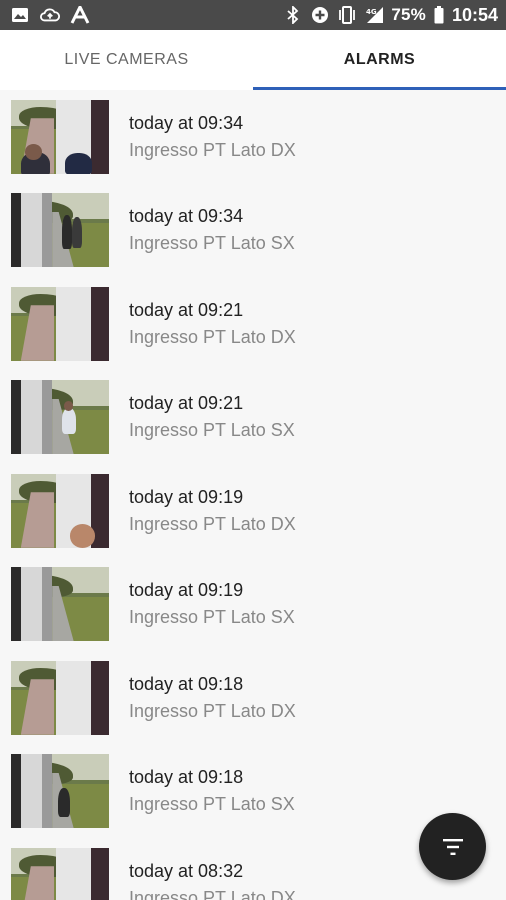 Image resolution: width=506 pixels, height=900 pixels. I want to click on data-saver-icon, so click(320, 15).